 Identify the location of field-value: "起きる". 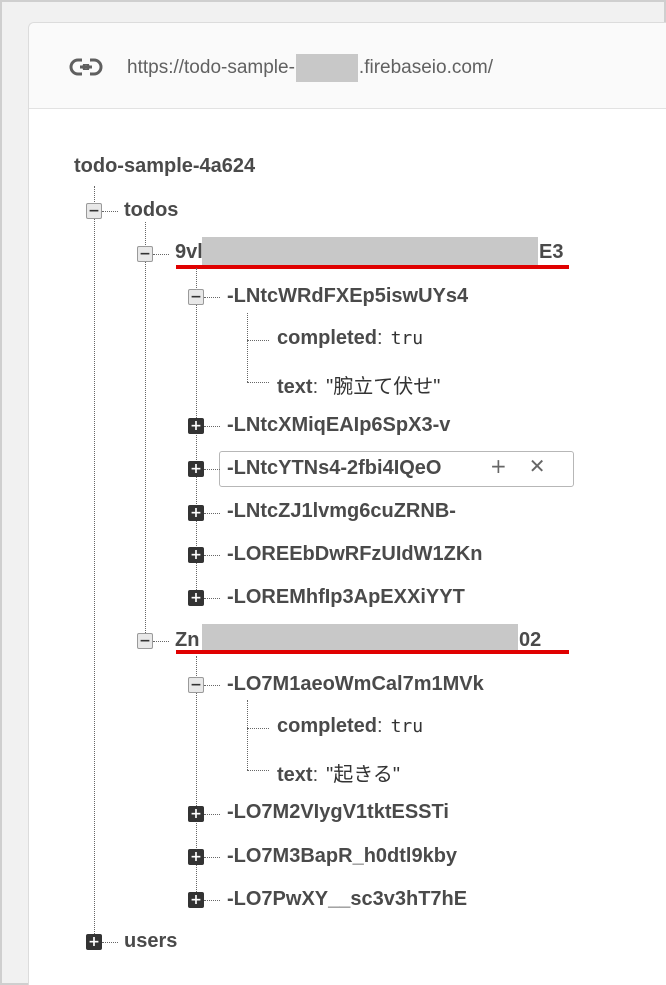
(363, 775).